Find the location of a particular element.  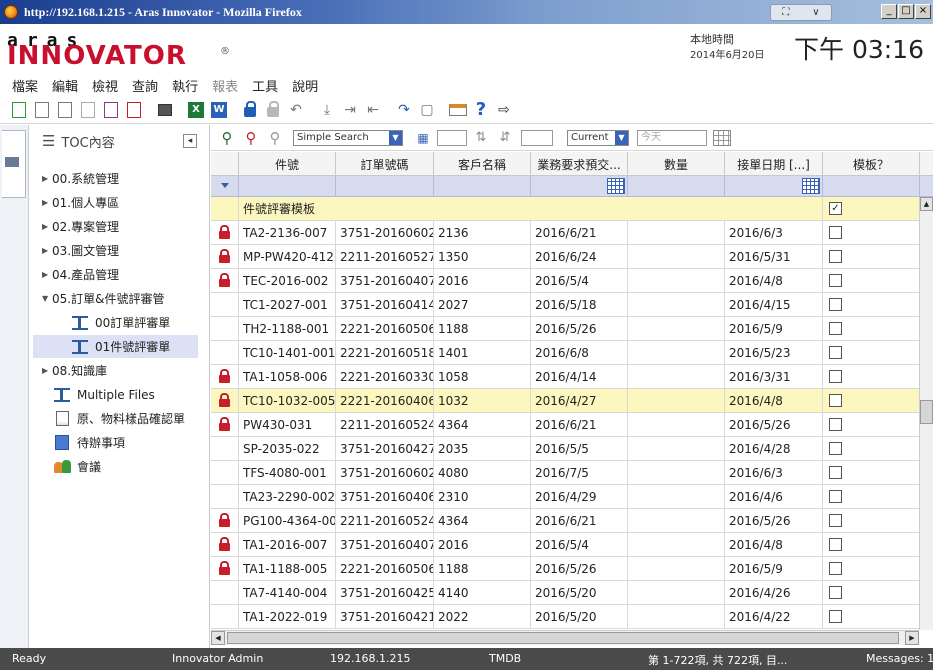

toc-item: Multiple Files is located at coordinates (119, 394).